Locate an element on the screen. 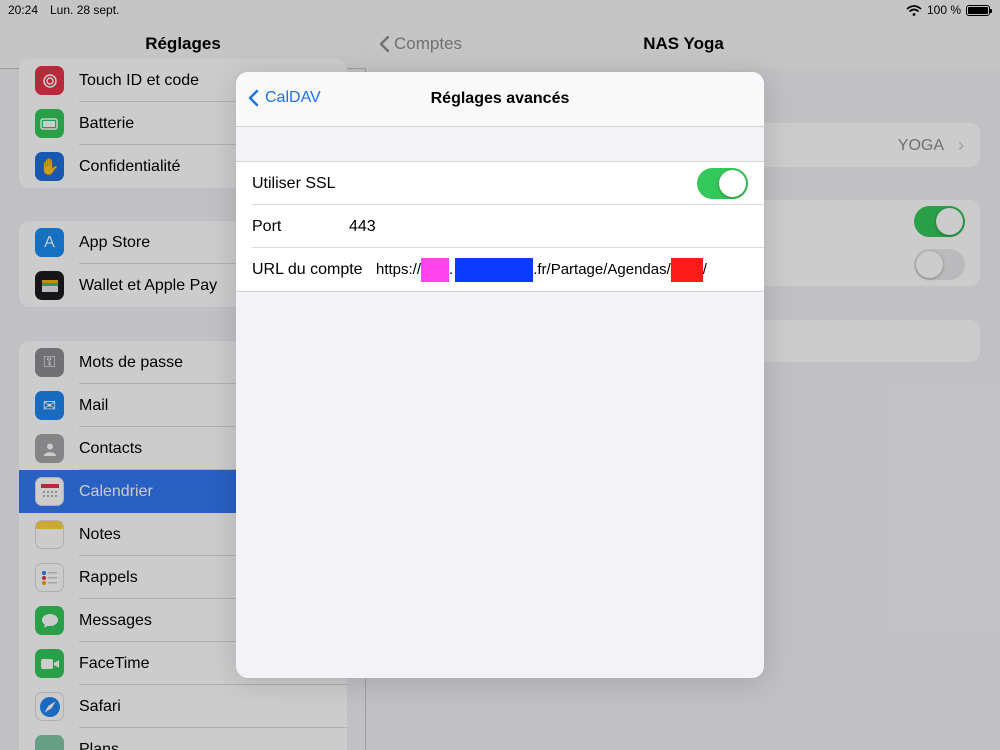 The height and width of the screenshot is (750, 1000). status-right: 100 % is located at coordinates (949, 10).